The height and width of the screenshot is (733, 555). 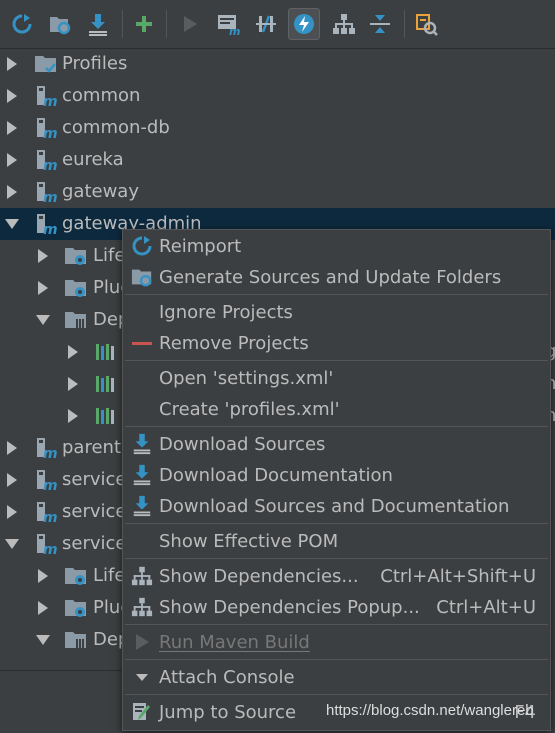 What do you see at coordinates (142, 677) in the screenshot?
I see `dropdown-arrow-icon` at bounding box center [142, 677].